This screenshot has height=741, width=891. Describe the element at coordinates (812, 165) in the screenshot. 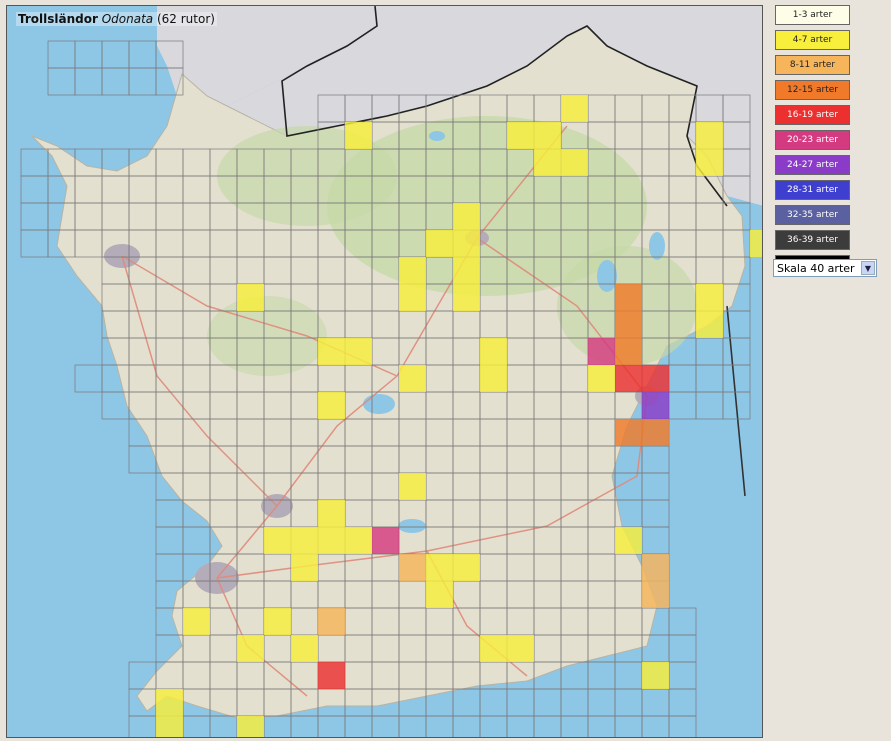

I see `legend-item: 24-27 arter` at that location.